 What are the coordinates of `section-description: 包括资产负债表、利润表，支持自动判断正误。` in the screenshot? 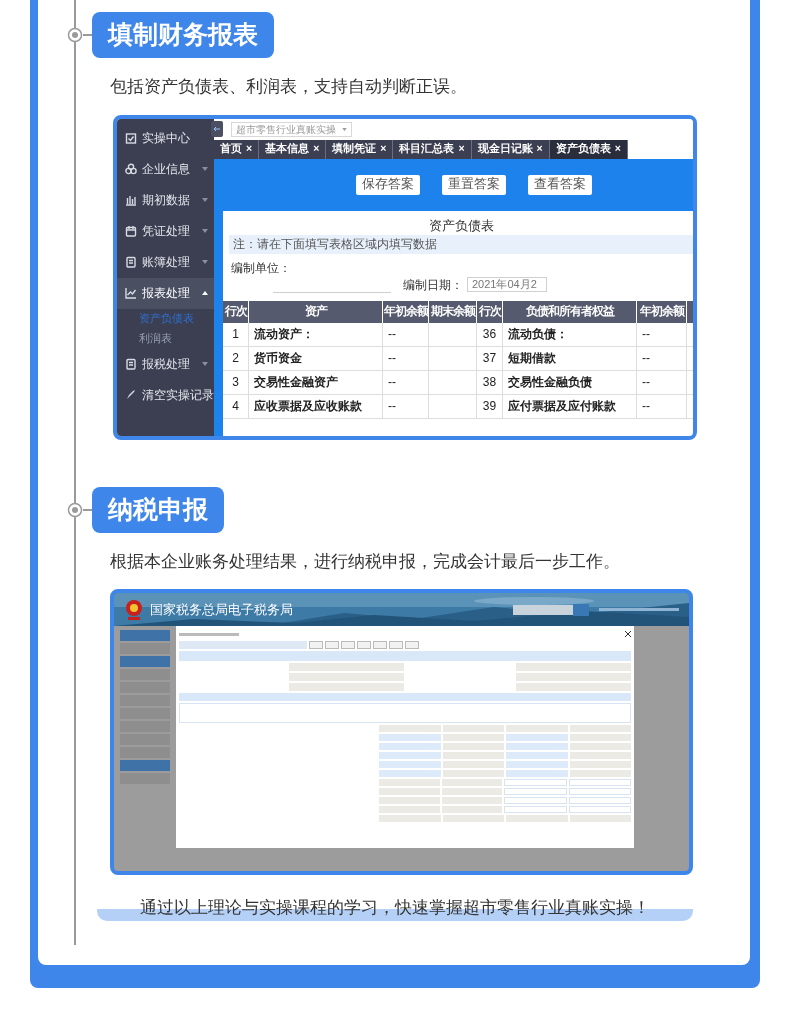 It's located at (289, 87).